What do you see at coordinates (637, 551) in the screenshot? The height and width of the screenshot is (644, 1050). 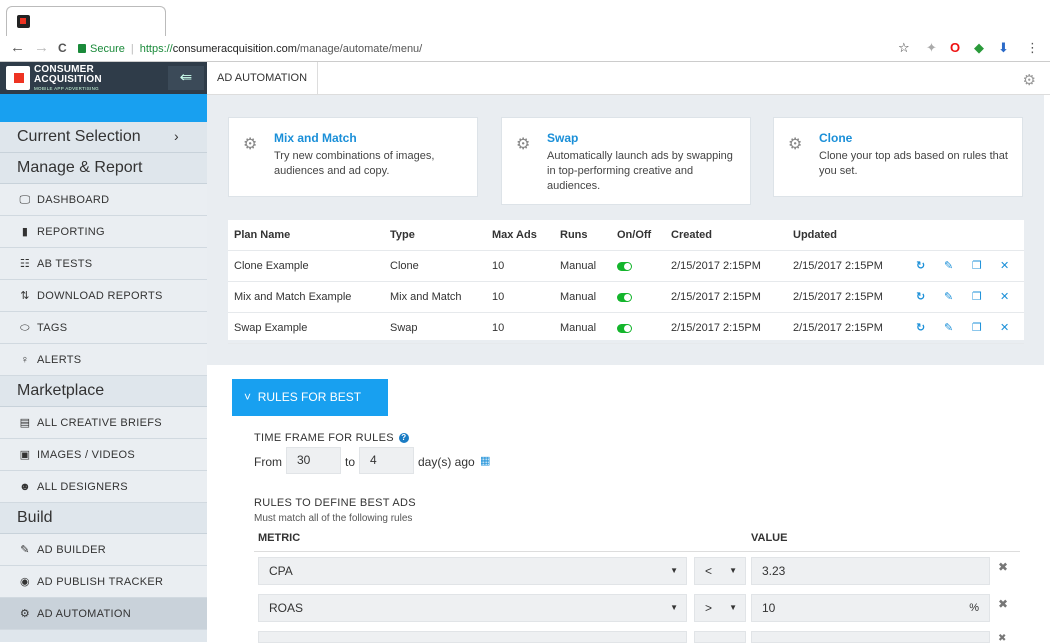 I see `header-divider` at bounding box center [637, 551].